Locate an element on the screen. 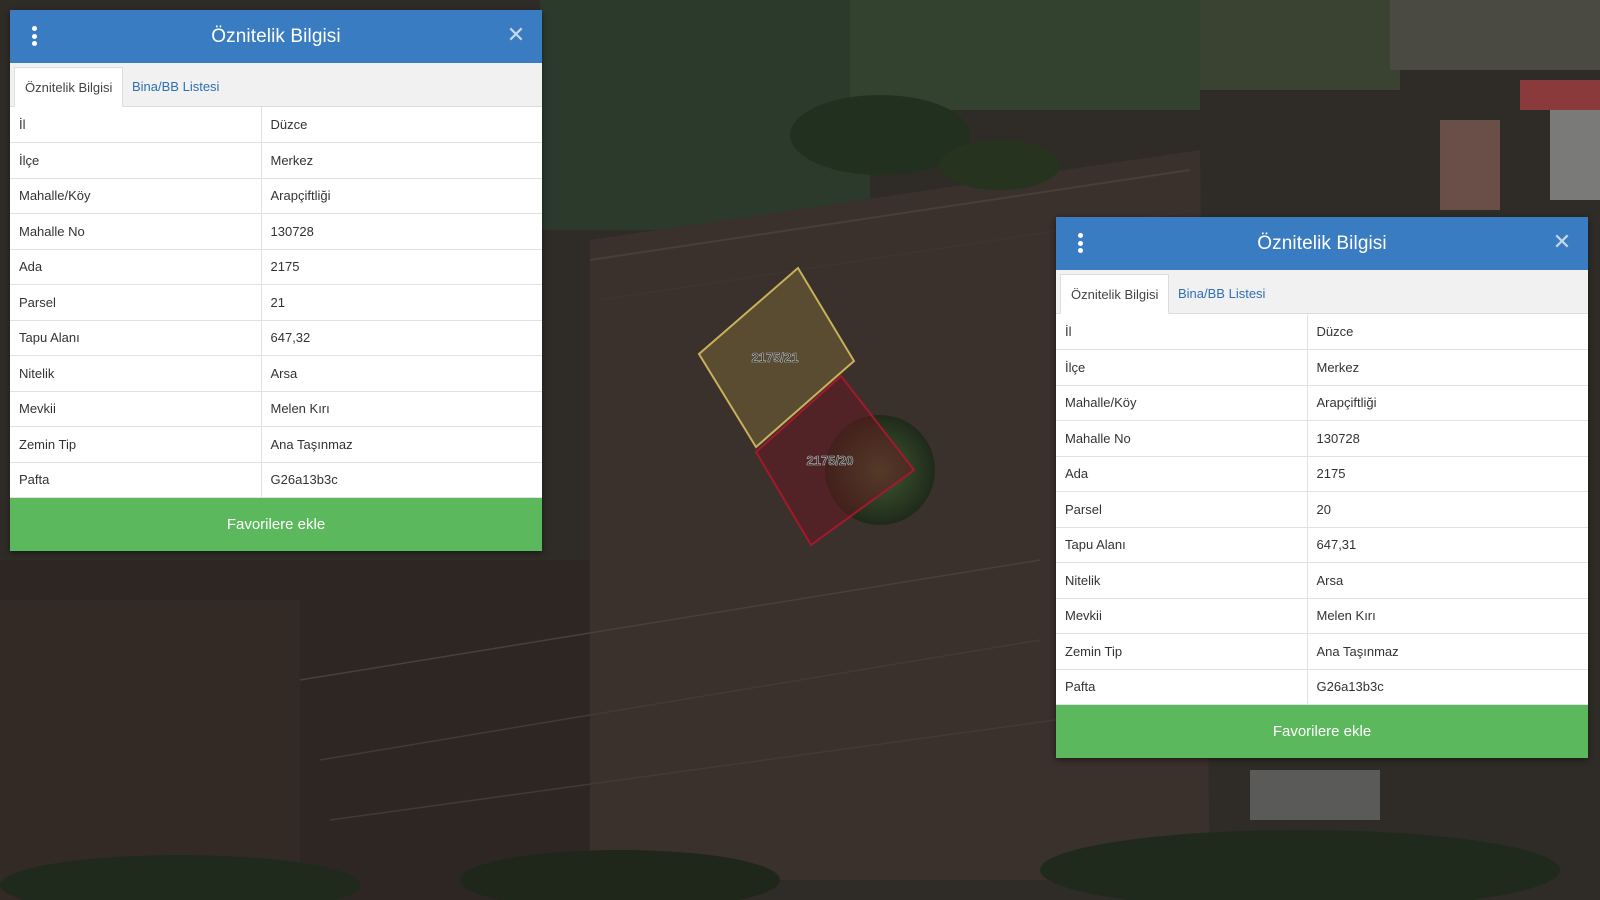 Image resolution: width=1600 pixels, height=900 pixels. table-row: Parsel 20 is located at coordinates (1322, 509).